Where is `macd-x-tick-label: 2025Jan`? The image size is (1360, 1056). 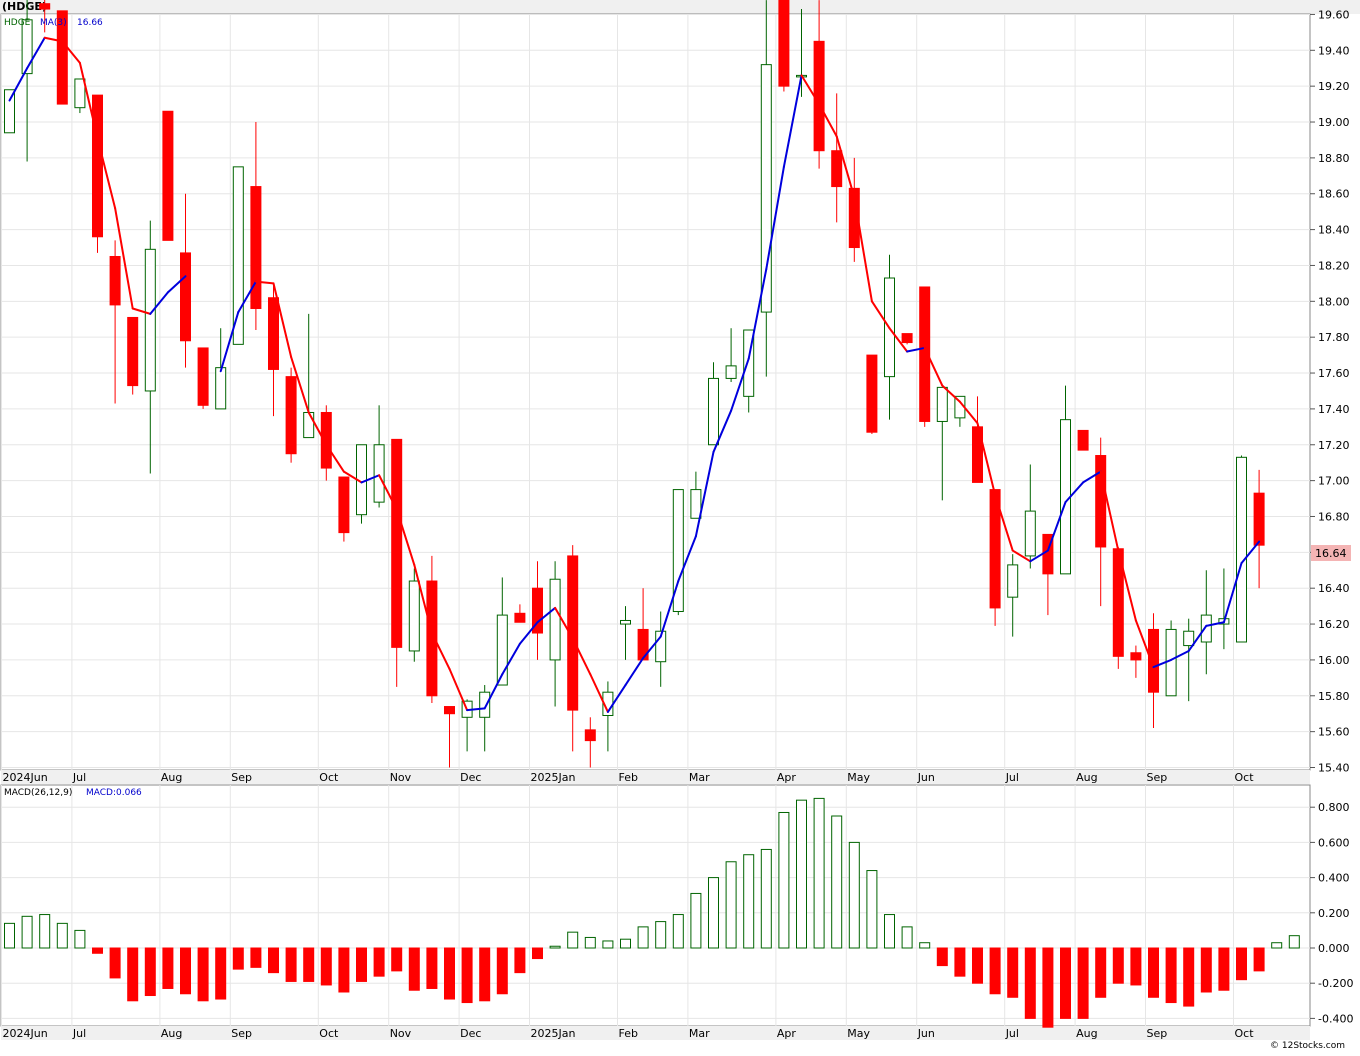 macd-x-tick-label: 2025Jan is located at coordinates (553, 1033).